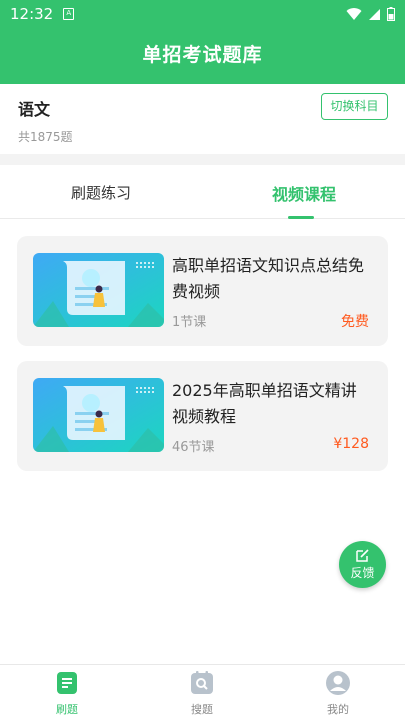  What do you see at coordinates (351, 444) in the screenshot?
I see `course-price: ¥128` at bounding box center [351, 444].